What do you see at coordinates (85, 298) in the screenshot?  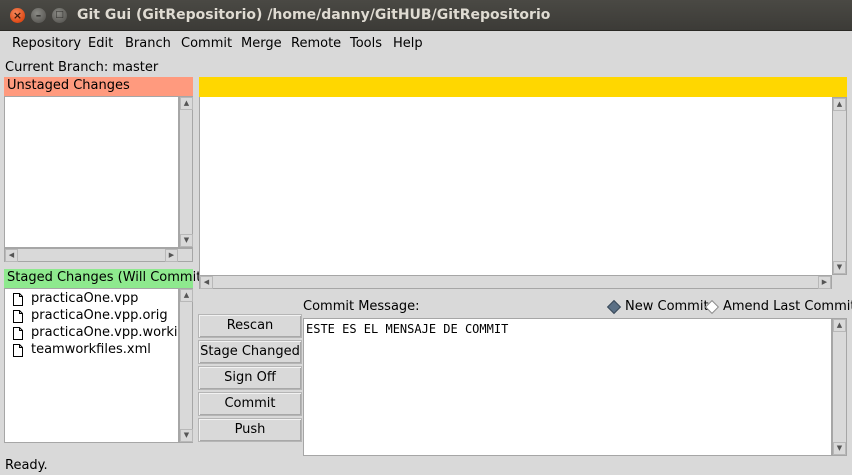 I see `file-name: practicaOne.vpp` at bounding box center [85, 298].